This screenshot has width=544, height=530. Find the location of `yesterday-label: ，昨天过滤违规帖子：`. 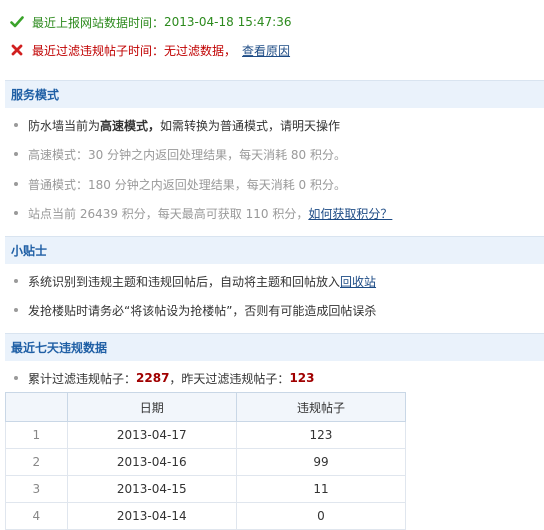

yesterday-label: ，昨天过滤违规帖子： is located at coordinates (229, 378).